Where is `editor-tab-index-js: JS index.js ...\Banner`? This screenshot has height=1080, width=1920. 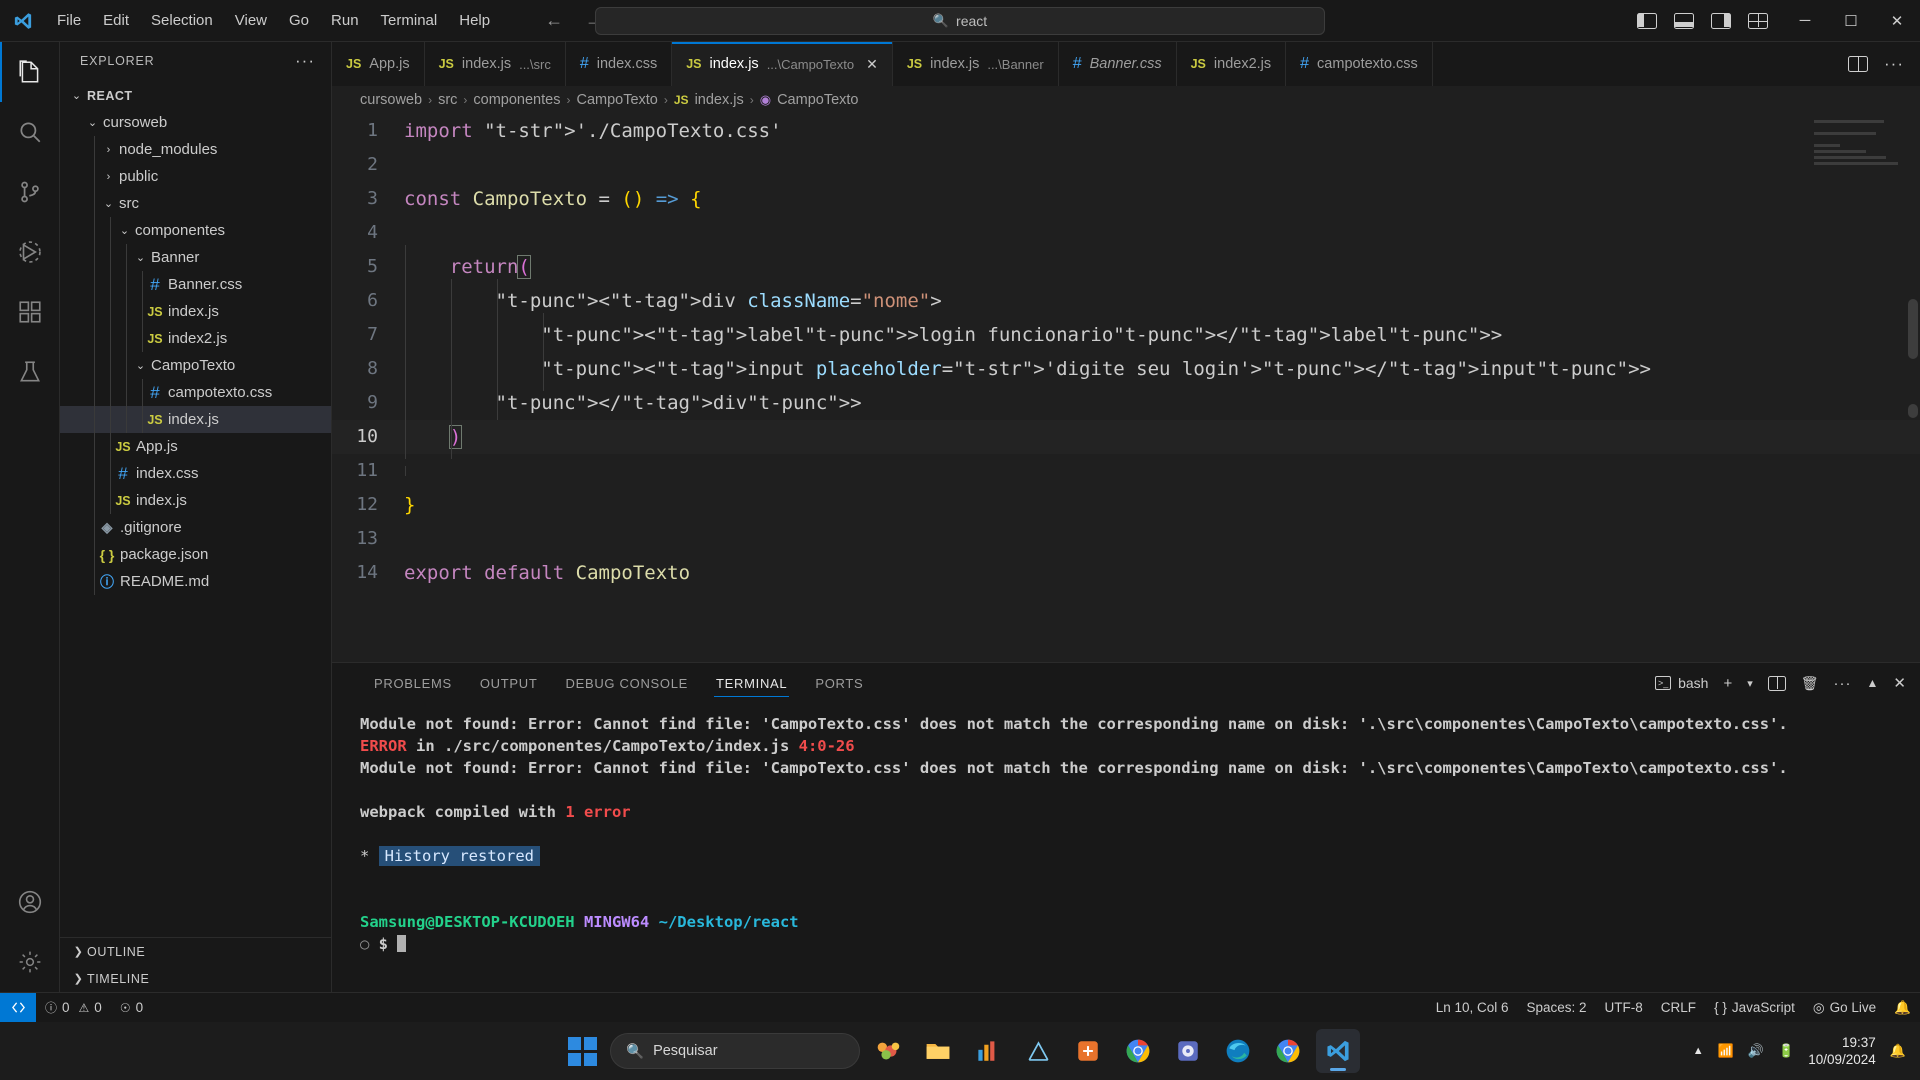
editor-tab-index-js: JS index.js ...\Banner is located at coordinates (975, 64).